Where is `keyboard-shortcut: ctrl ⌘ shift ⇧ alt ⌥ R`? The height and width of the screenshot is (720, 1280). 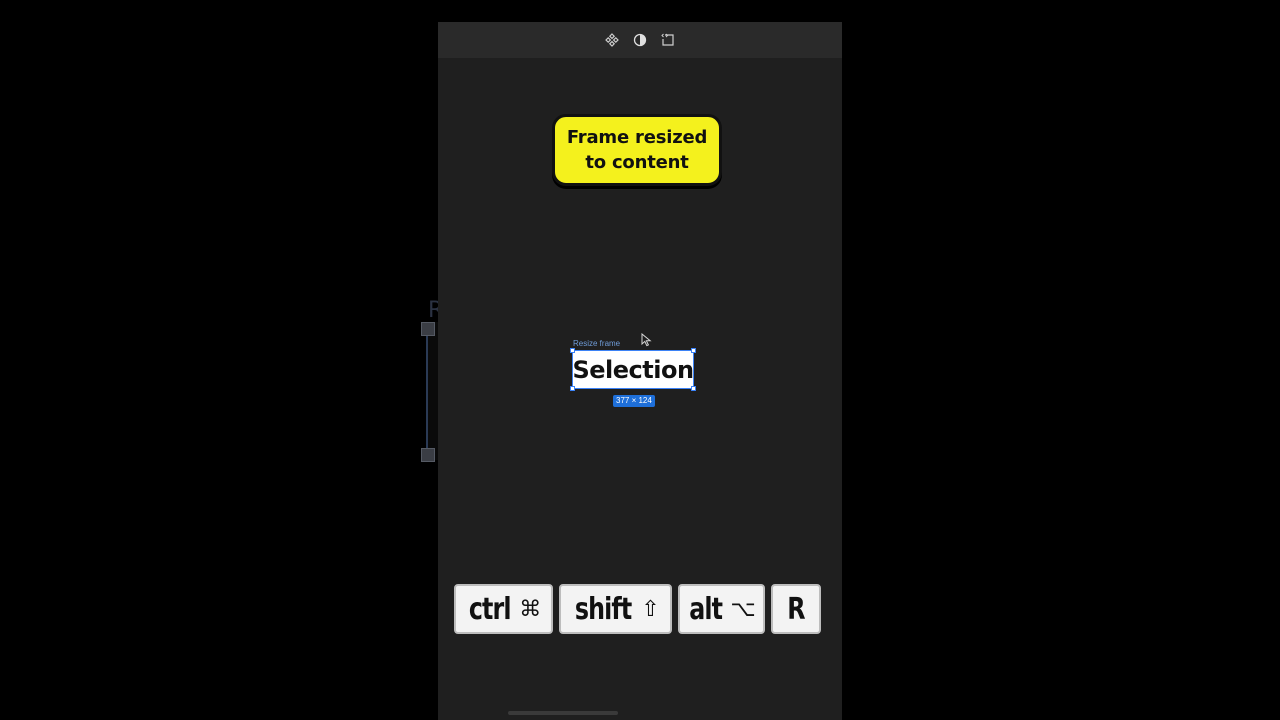 keyboard-shortcut: ctrl ⌘ shift ⇧ alt ⌥ R is located at coordinates (637, 609).